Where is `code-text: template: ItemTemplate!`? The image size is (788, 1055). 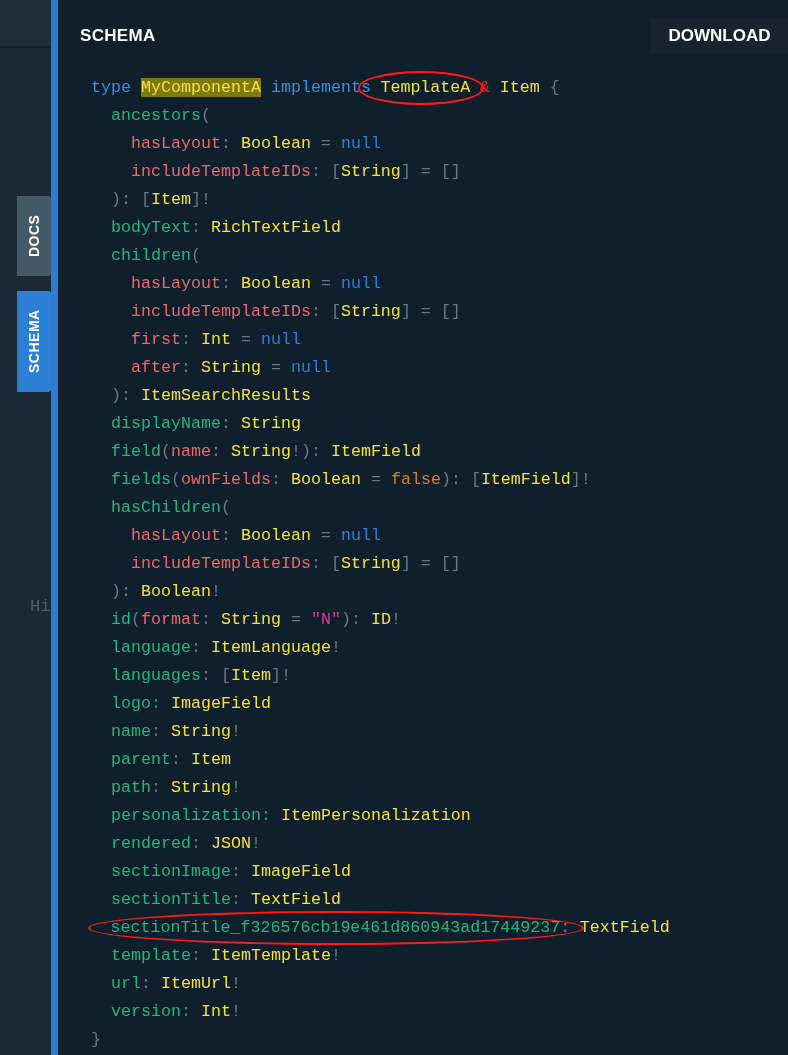
code-text: template: ItemTemplate! is located at coordinates (226, 955).